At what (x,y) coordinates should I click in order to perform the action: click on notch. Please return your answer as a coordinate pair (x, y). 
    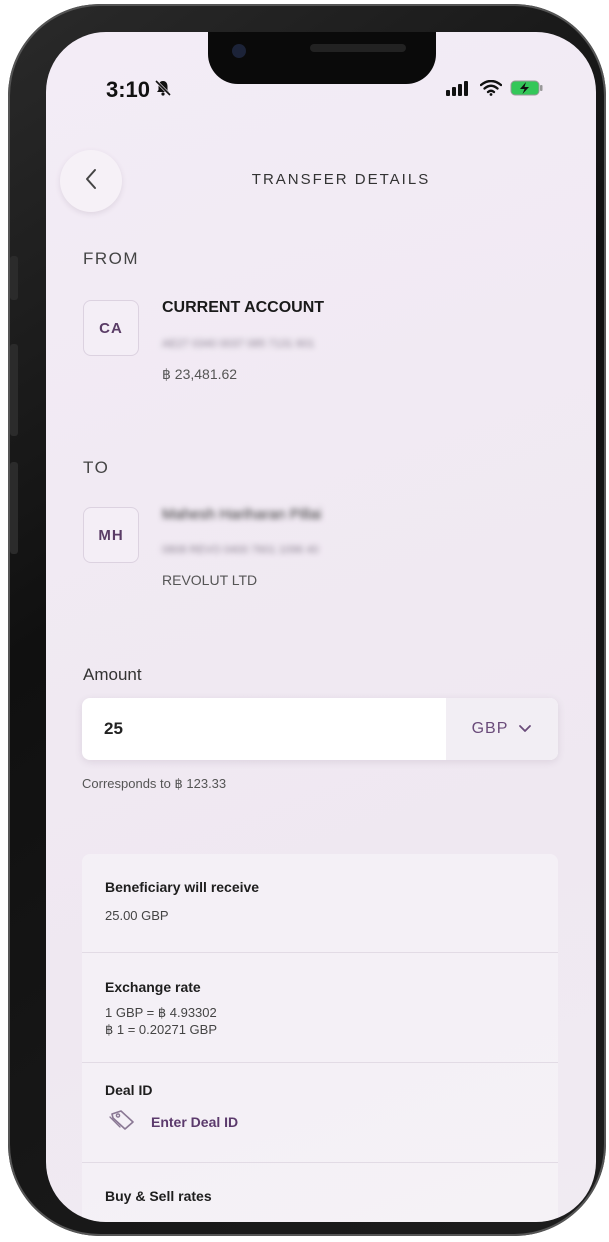
    Looking at the image, I should click on (322, 58).